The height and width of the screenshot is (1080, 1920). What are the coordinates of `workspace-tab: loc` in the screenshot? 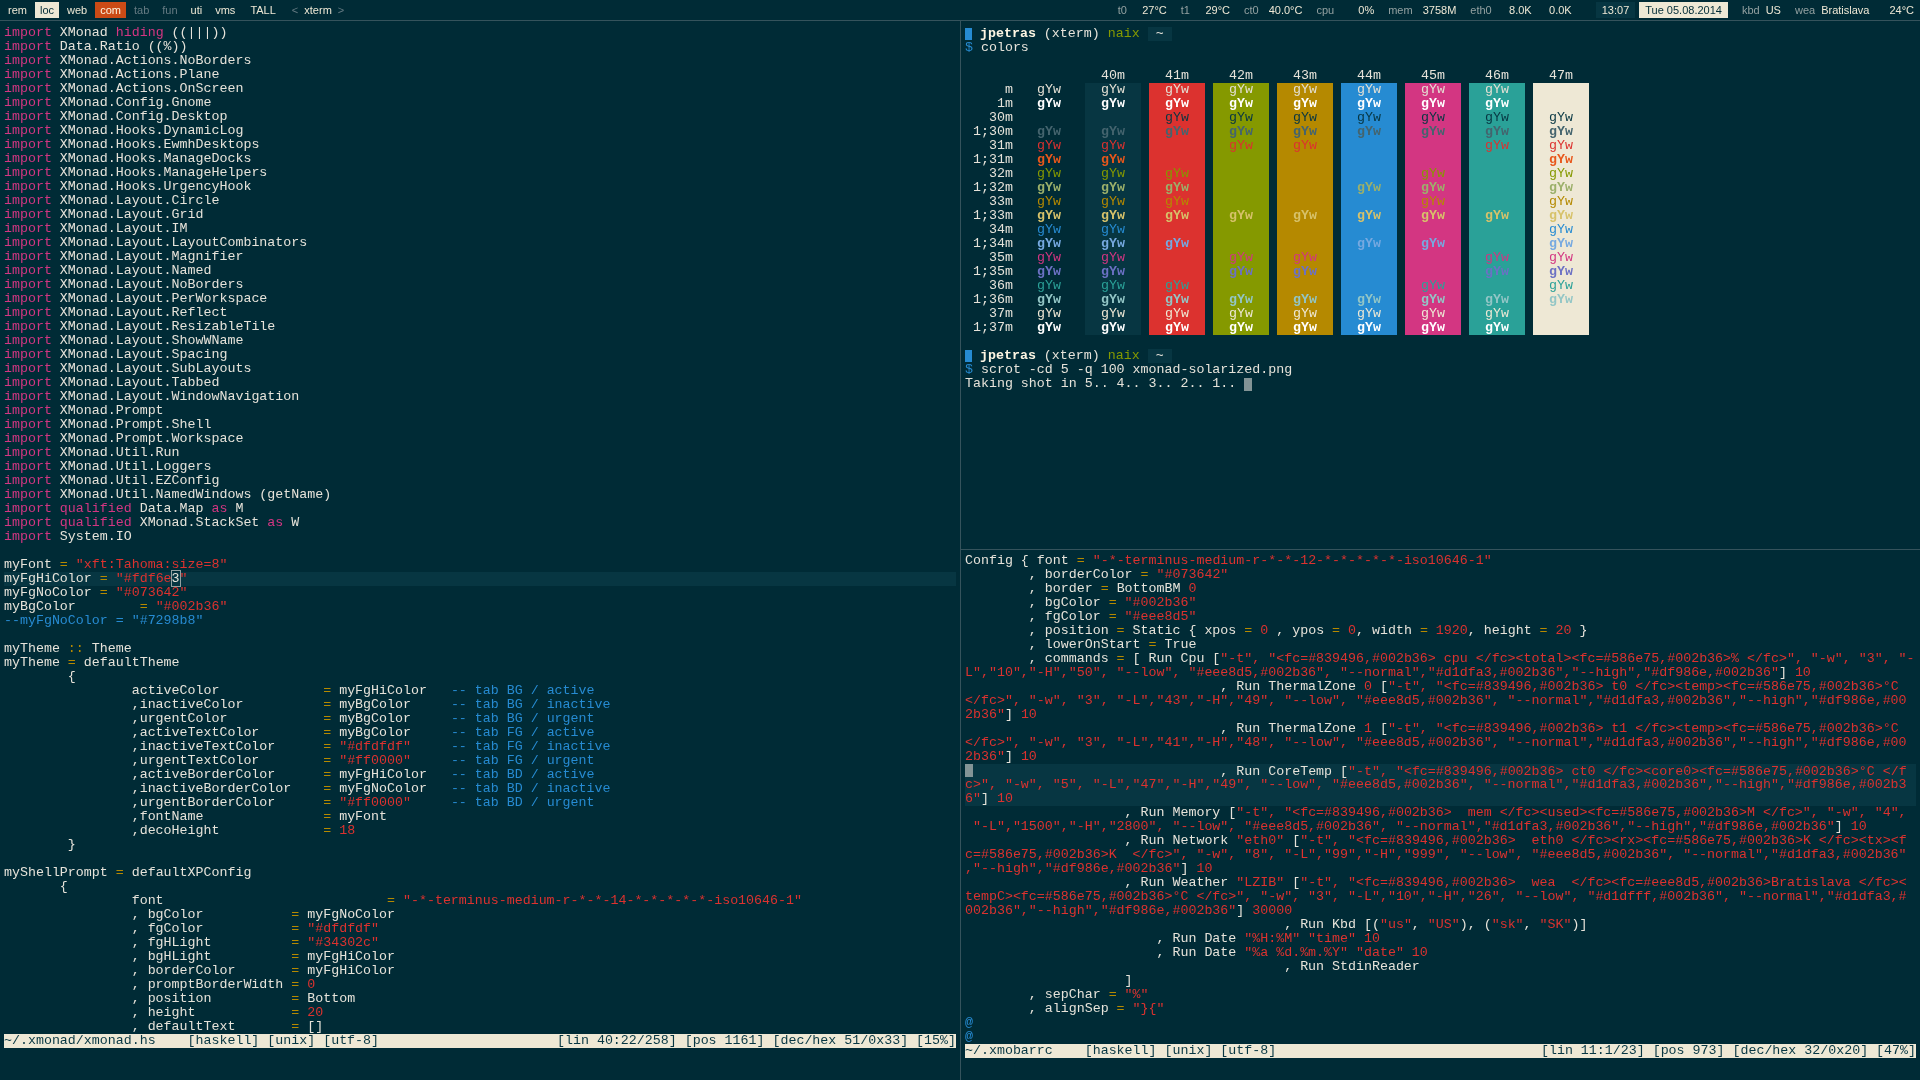 It's located at (46, 10).